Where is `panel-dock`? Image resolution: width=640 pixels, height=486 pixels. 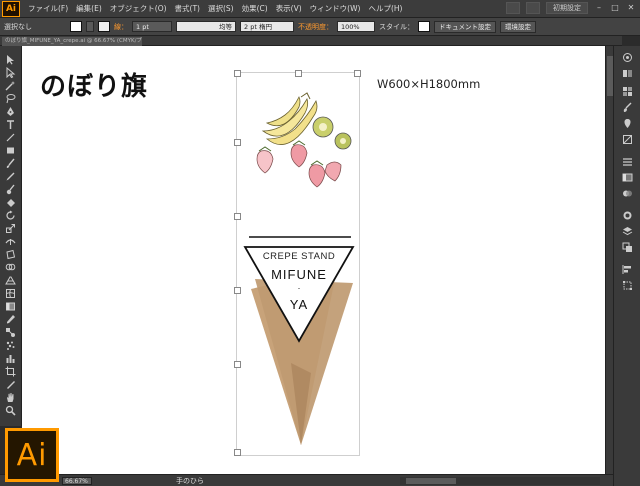
panel-dock is located at coordinates (626, 266).